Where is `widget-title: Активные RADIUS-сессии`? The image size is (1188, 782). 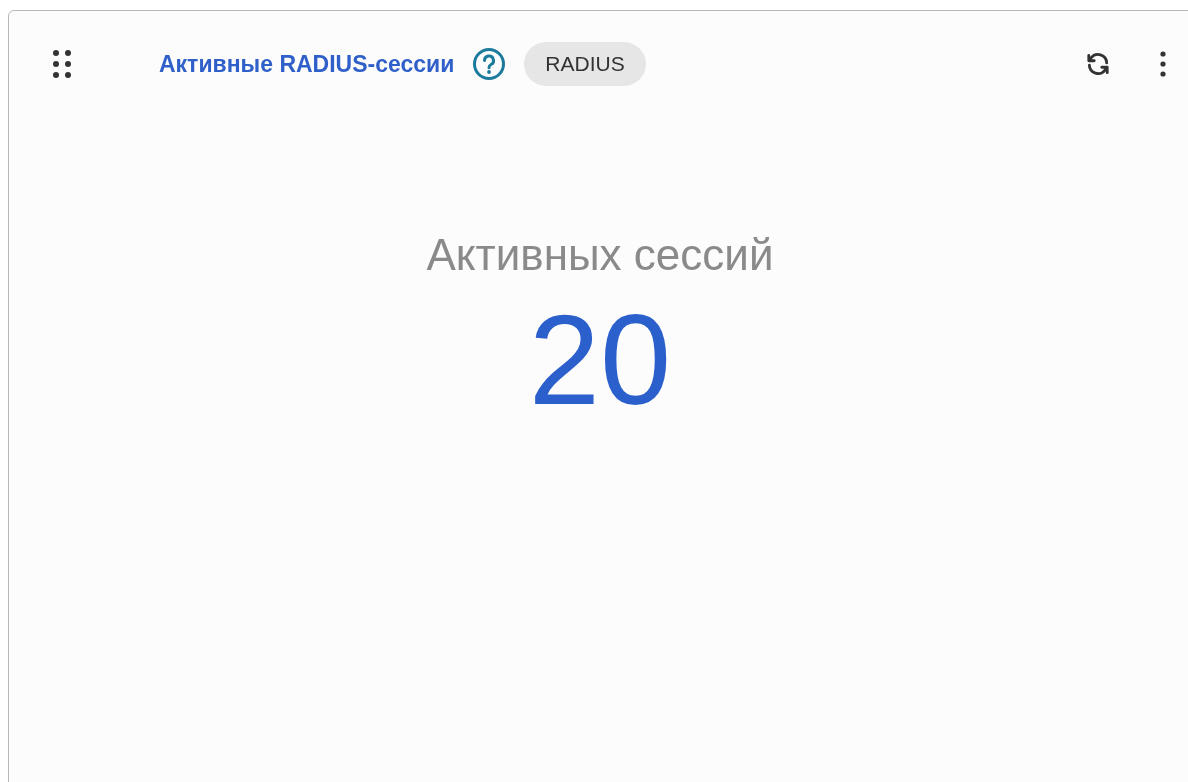 widget-title: Активные RADIUS-сессии is located at coordinates (307, 64).